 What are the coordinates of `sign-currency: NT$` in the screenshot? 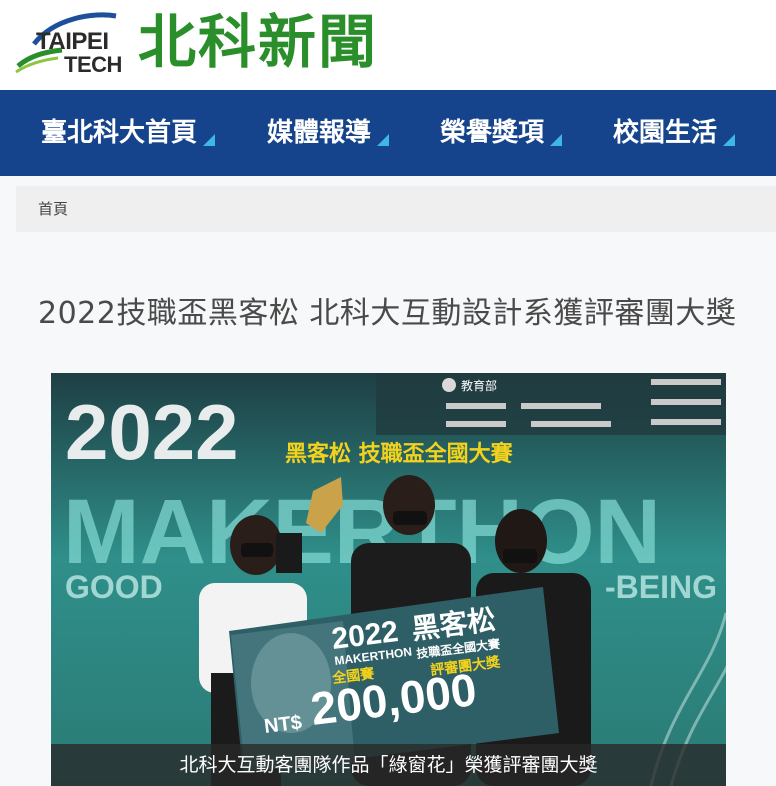 It's located at (283, 725).